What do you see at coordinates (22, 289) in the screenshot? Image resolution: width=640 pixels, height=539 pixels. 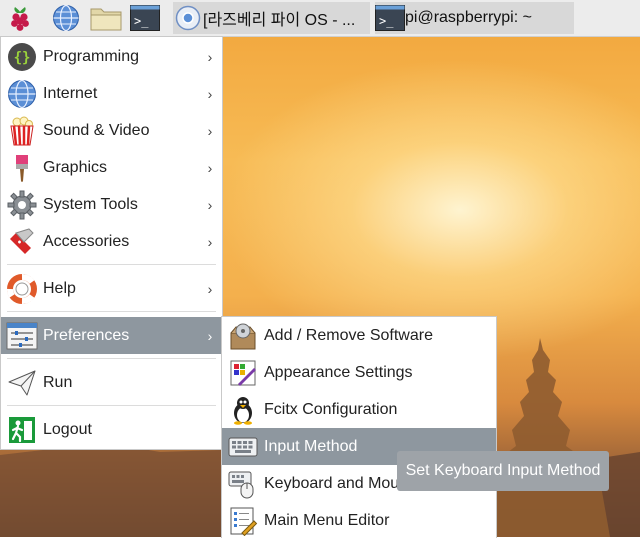 I see `lifebuoy-icon` at bounding box center [22, 289].